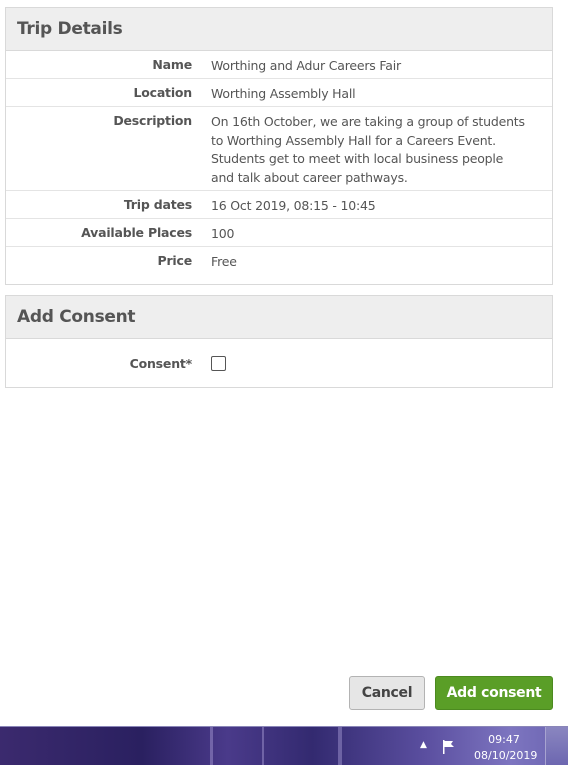 The width and height of the screenshot is (568, 765). I want to click on detail-label: Location, so click(162, 92).